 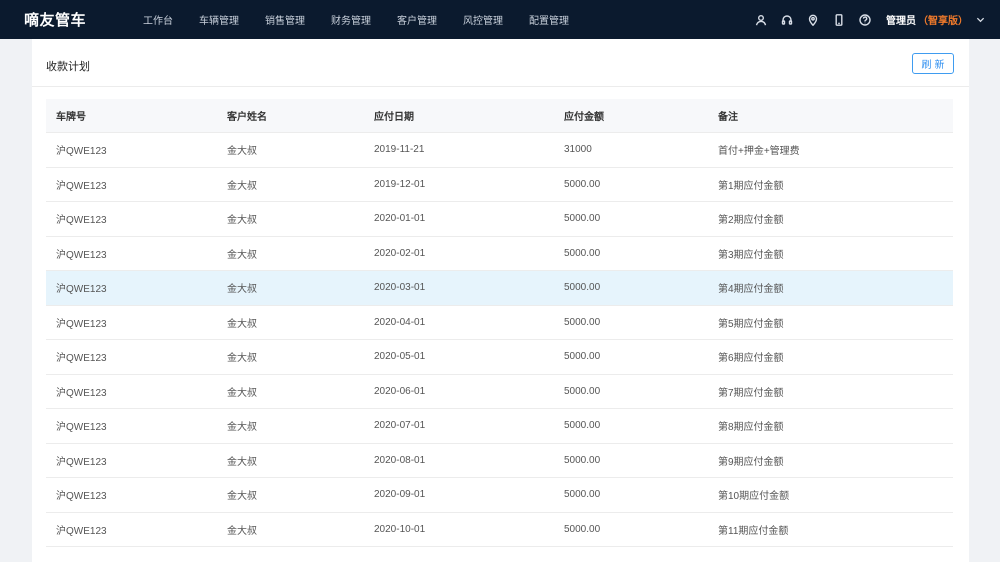 I want to click on cell-due-date: 2020-06-01, so click(x=400, y=391).